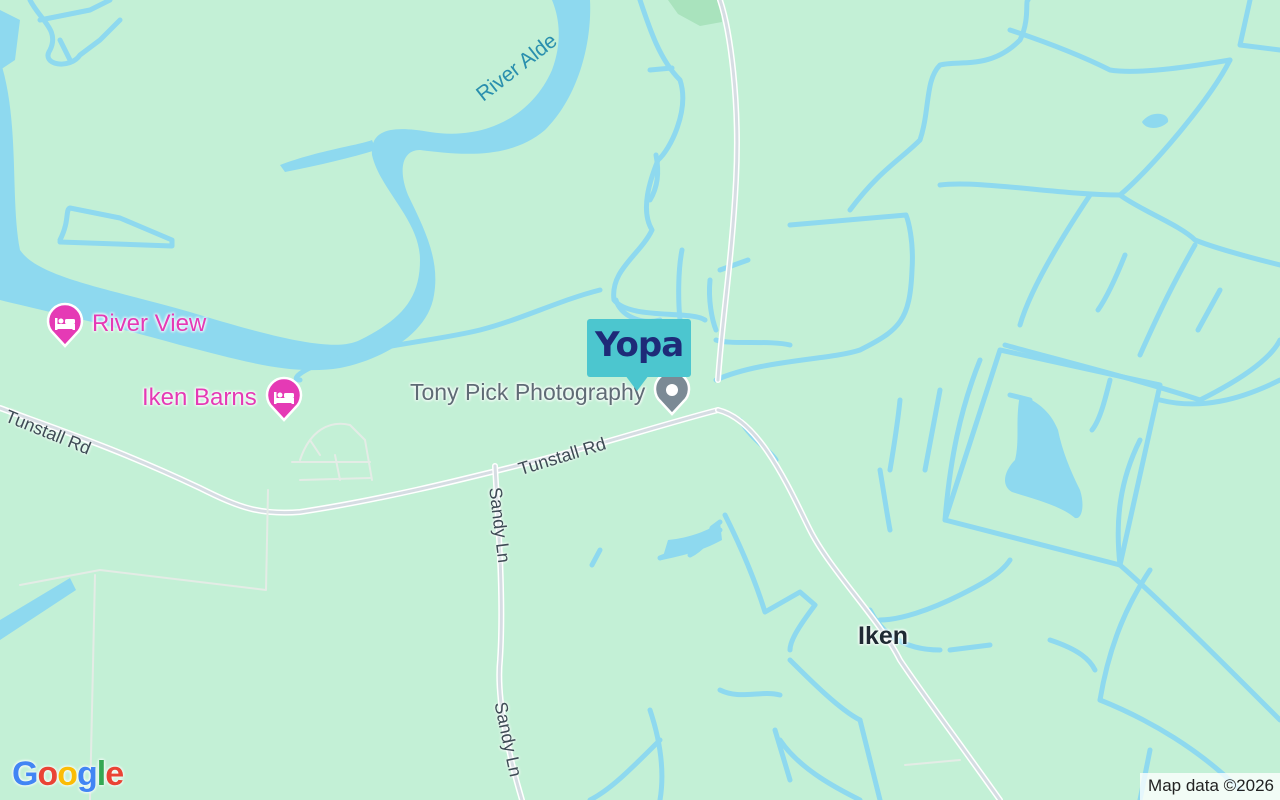 The image size is (1280, 800). I want to click on google-logo-letter: g, so click(87, 774).